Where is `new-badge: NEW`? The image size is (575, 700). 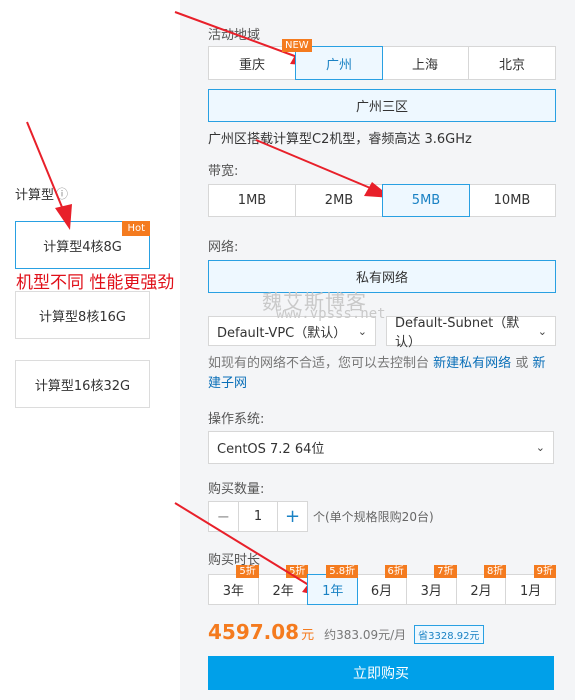 new-badge: NEW is located at coordinates (297, 45).